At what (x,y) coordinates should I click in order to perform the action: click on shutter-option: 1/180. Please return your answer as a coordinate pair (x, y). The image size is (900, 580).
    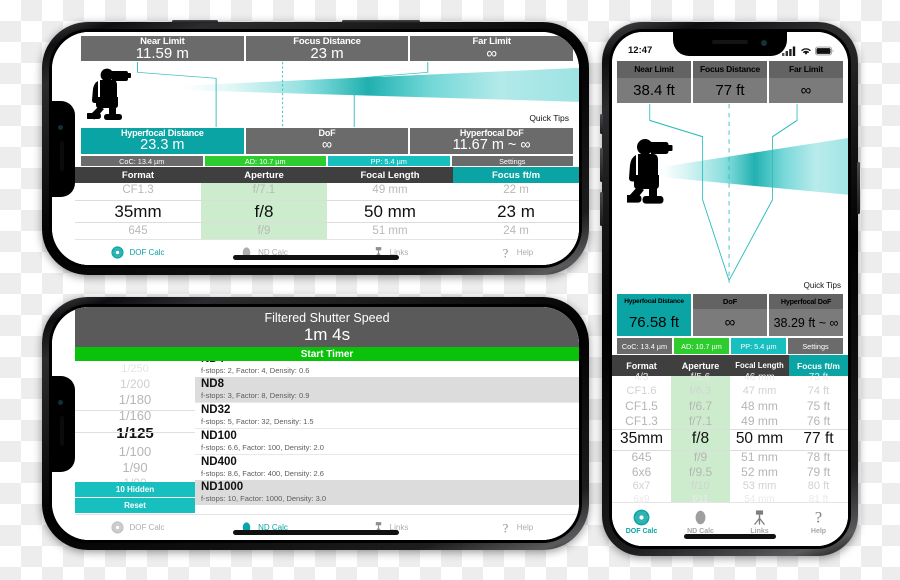
    Looking at the image, I should click on (135, 399).